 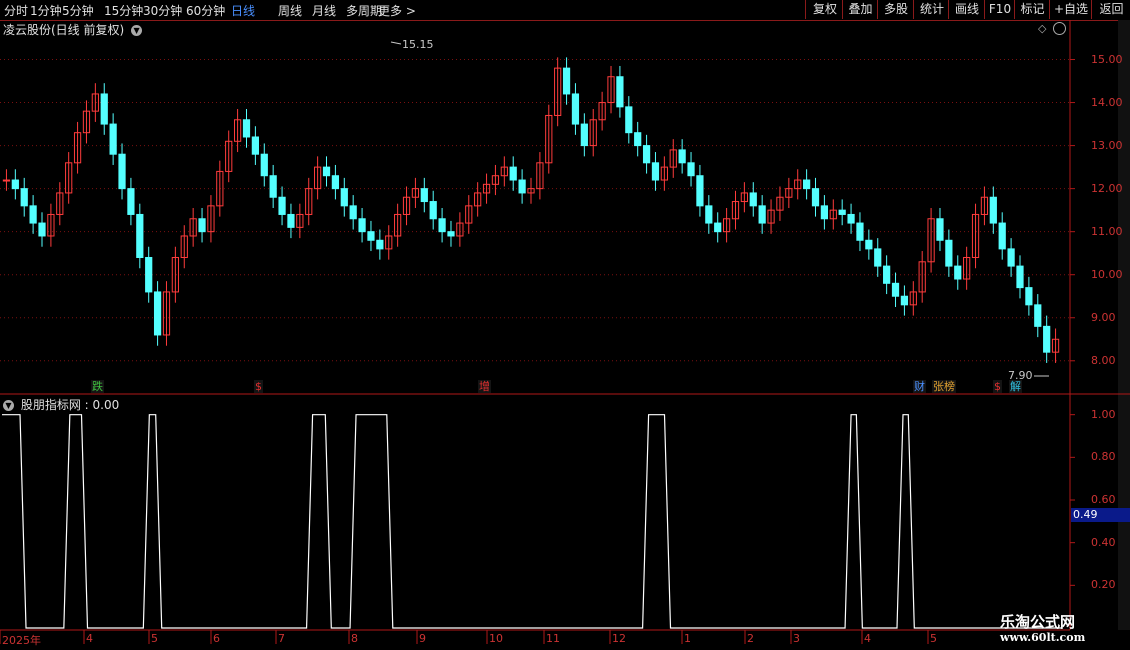 I want to click on indicator-current-value: 0.49, so click(x=1100, y=515).